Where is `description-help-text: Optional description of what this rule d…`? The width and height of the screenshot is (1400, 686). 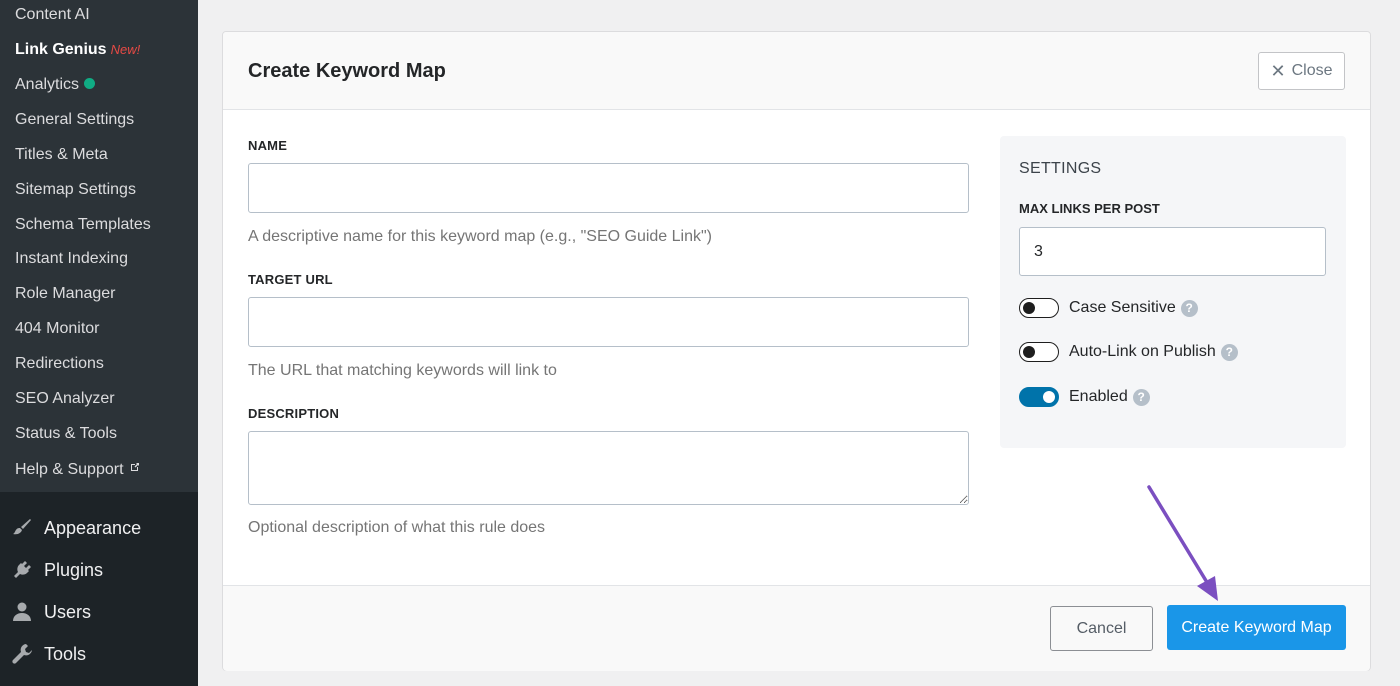 description-help-text: Optional description of what this rule d… is located at coordinates (397, 527).